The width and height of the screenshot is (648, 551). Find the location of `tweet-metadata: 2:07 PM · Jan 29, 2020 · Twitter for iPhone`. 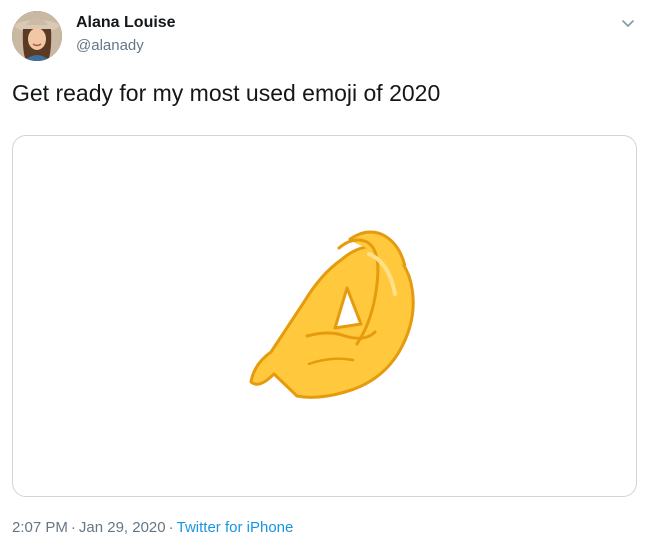

tweet-metadata: 2:07 PM · Jan 29, 2020 · Twitter for iPhone is located at coordinates (152, 527).